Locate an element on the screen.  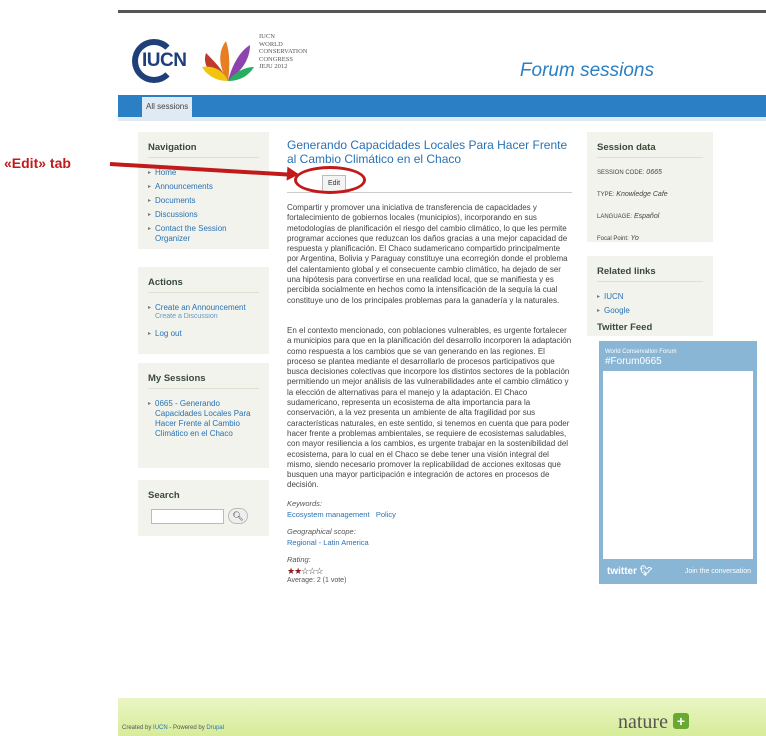
nature-logo-text: nature is located at coordinates (643, 722).